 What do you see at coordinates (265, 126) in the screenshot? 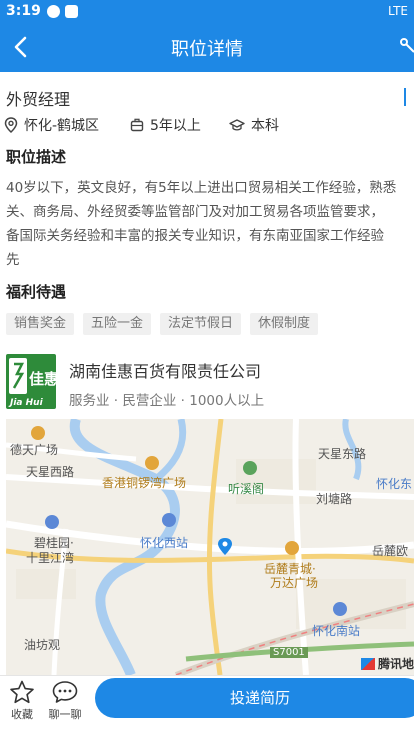
I see `job-education-text: 本科` at bounding box center [265, 126].